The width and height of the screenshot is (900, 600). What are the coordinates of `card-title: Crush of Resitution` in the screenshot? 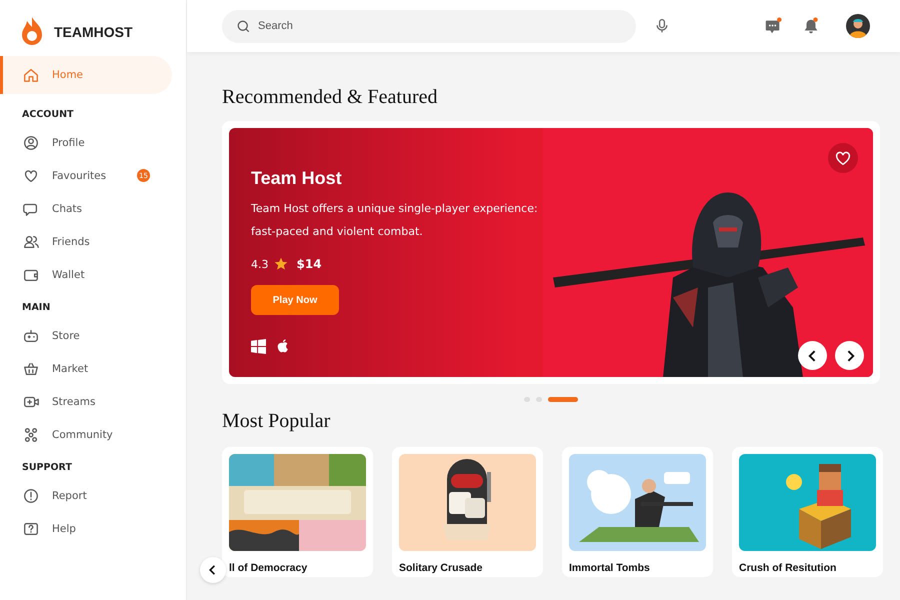 It's located at (788, 568).